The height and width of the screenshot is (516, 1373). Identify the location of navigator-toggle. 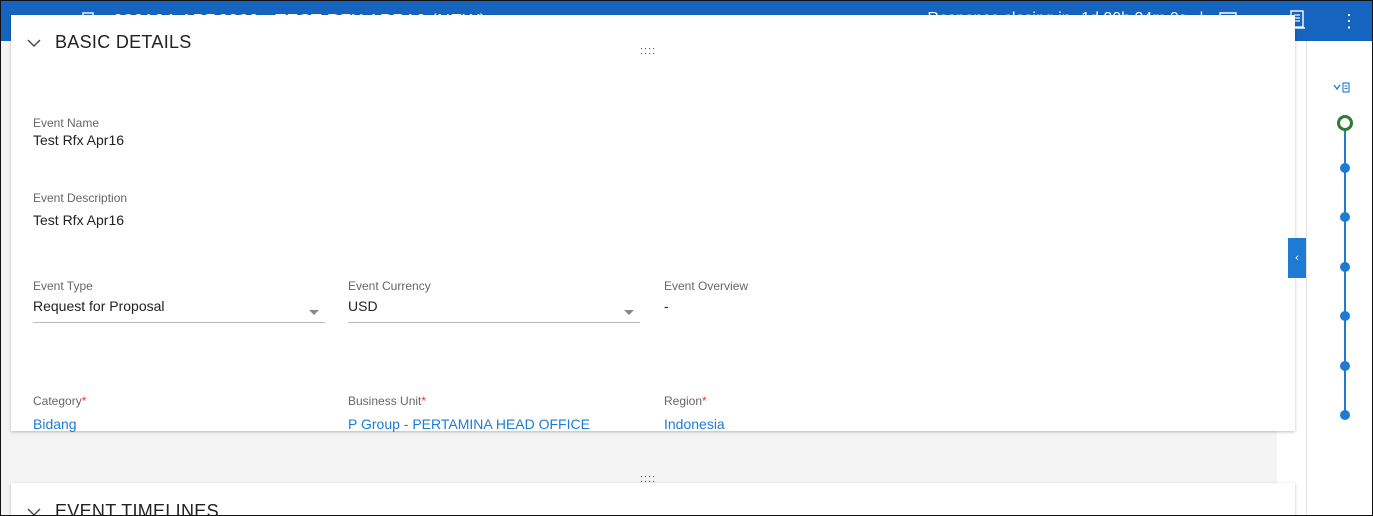
(1342, 90).